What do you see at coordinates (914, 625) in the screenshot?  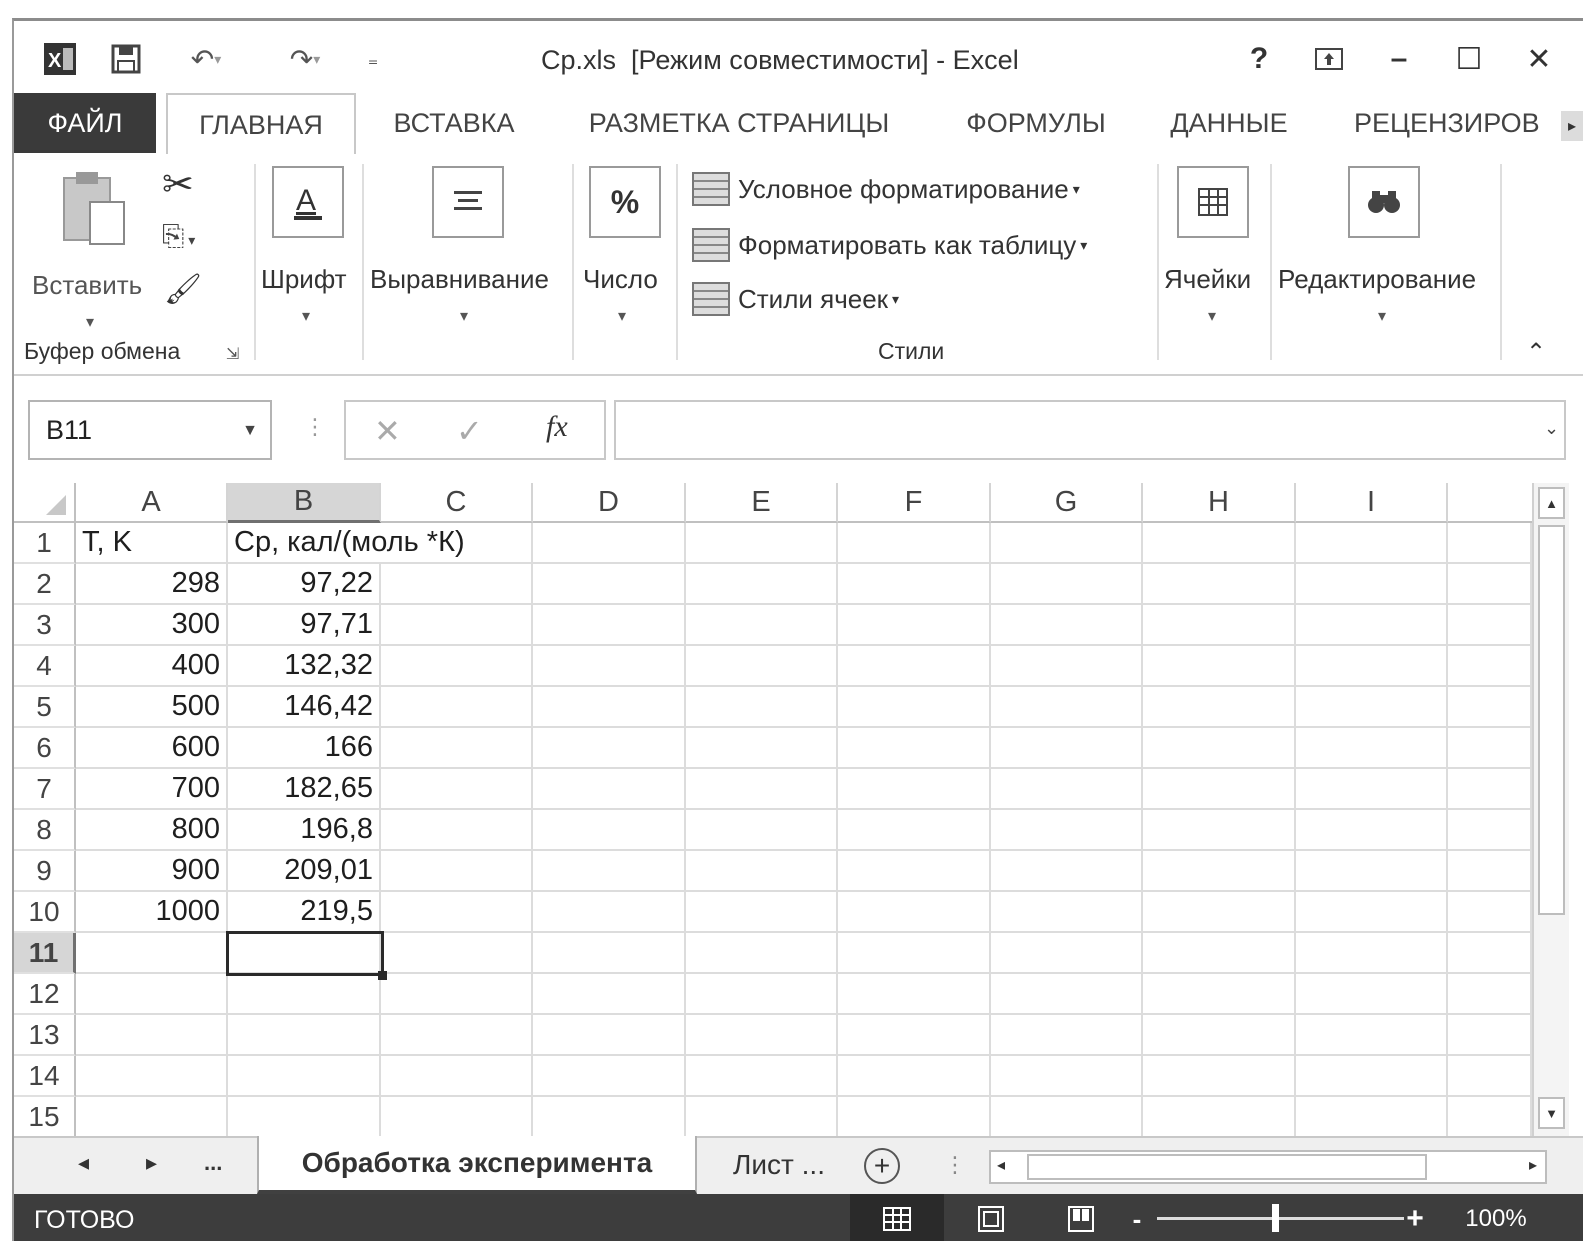 I see `cell-f3` at bounding box center [914, 625].